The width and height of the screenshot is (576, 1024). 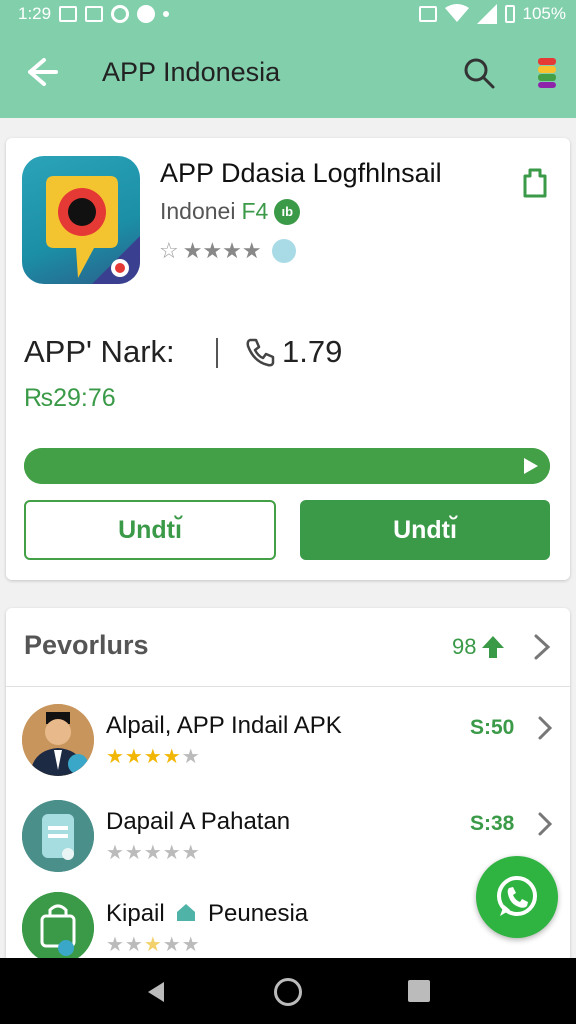 I want to click on list-item-title-suffix: Peunesia, so click(x=258, y=913).